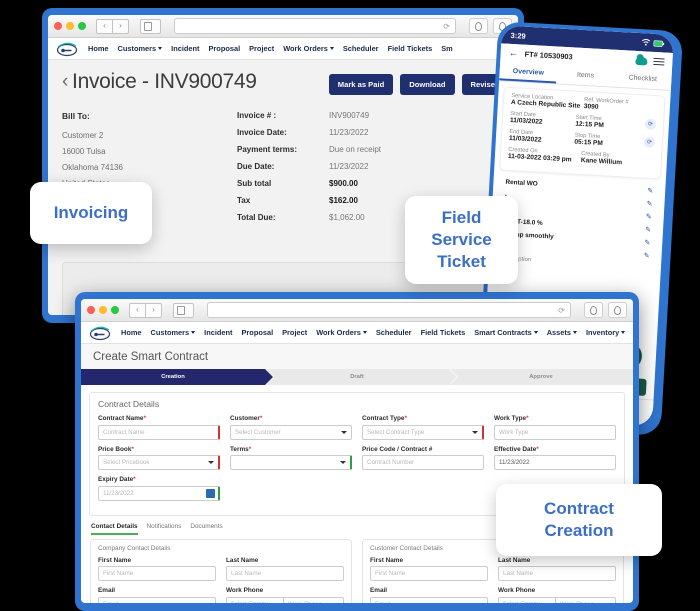 This screenshot has width=700, height=611. Describe the element at coordinates (602, 332) in the screenshot. I see `nav-item-label: Inventory` at that location.